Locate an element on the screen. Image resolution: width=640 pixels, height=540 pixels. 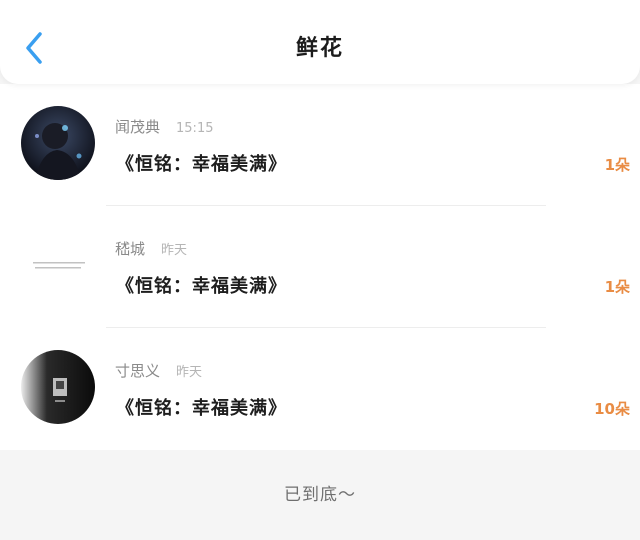
flower-count: 10朵 is located at coordinates (612, 409).